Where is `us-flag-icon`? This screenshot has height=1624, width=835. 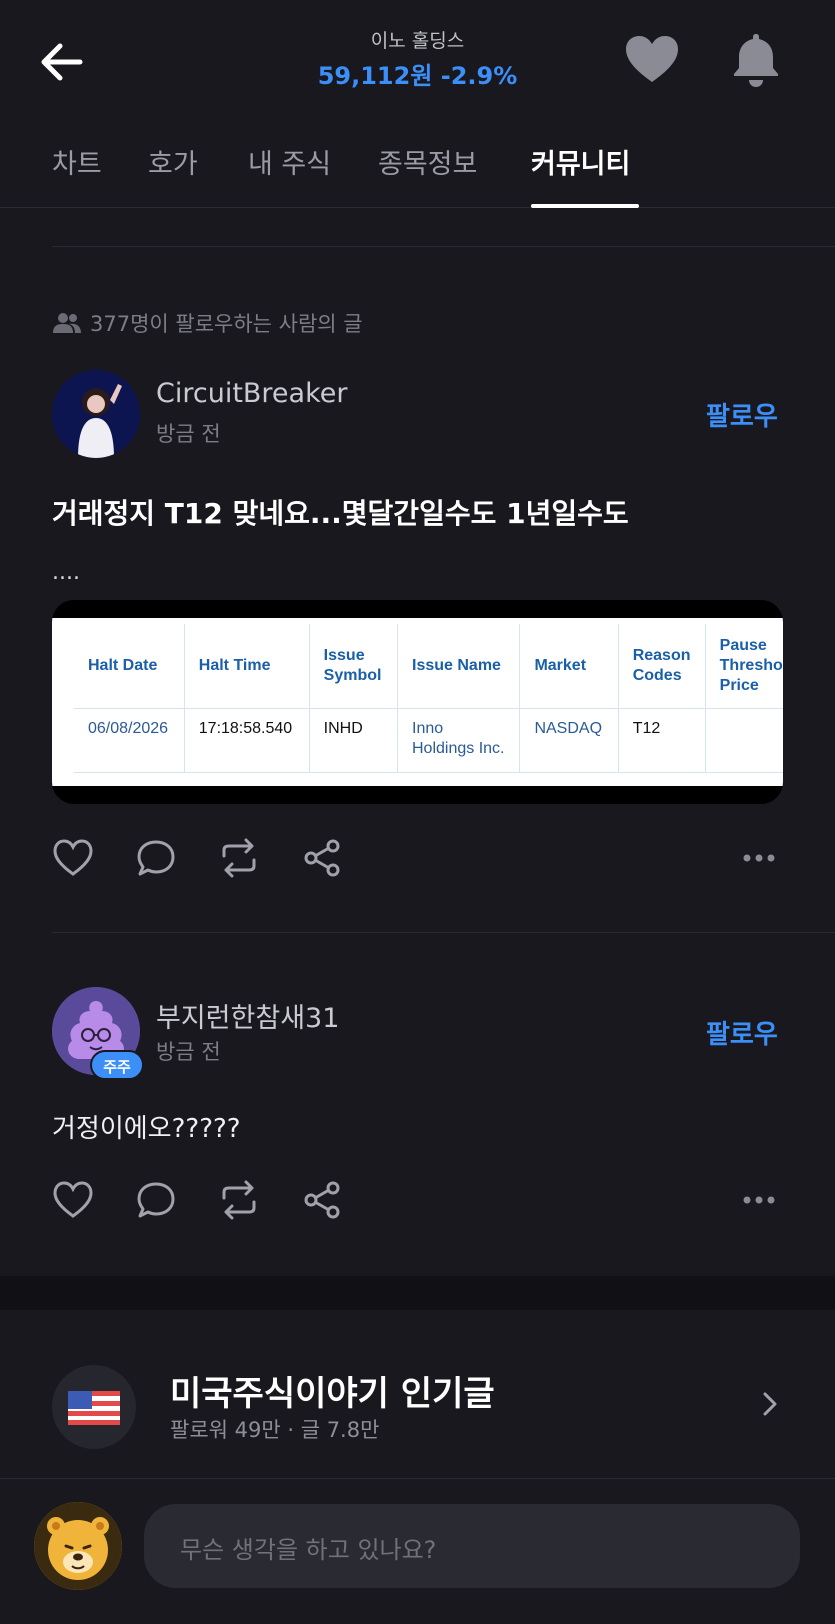
us-flag-icon is located at coordinates (94, 1408).